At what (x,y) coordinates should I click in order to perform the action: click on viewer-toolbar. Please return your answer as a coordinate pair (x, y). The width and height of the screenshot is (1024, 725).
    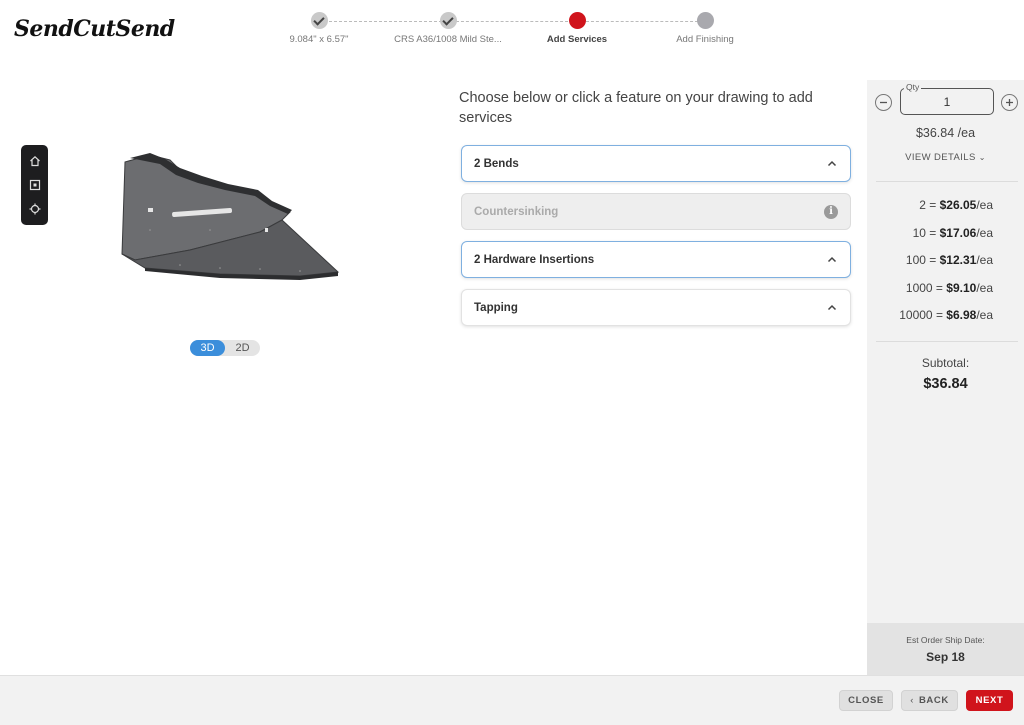
    Looking at the image, I should click on (34, 185).